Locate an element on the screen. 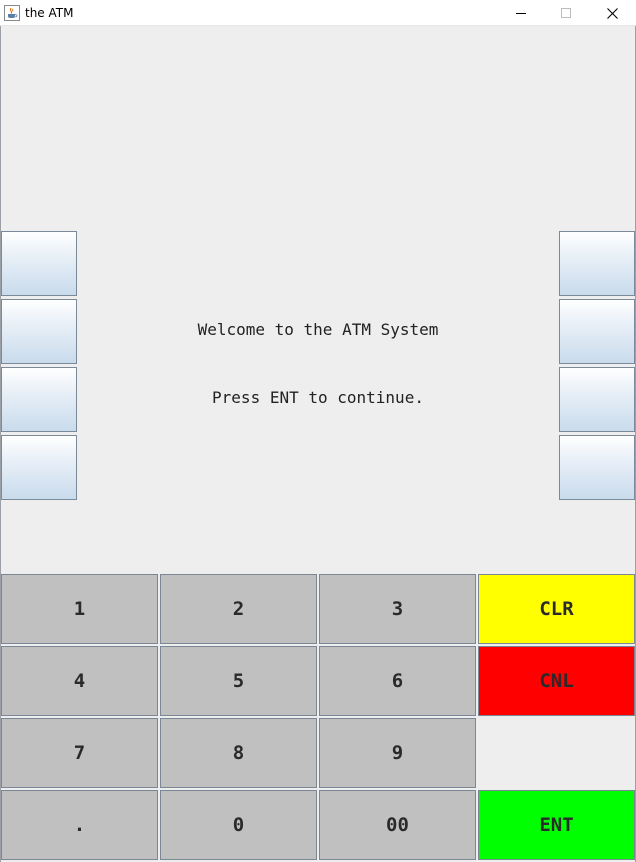  key-6: 6 is located at coordinates (397, 681).